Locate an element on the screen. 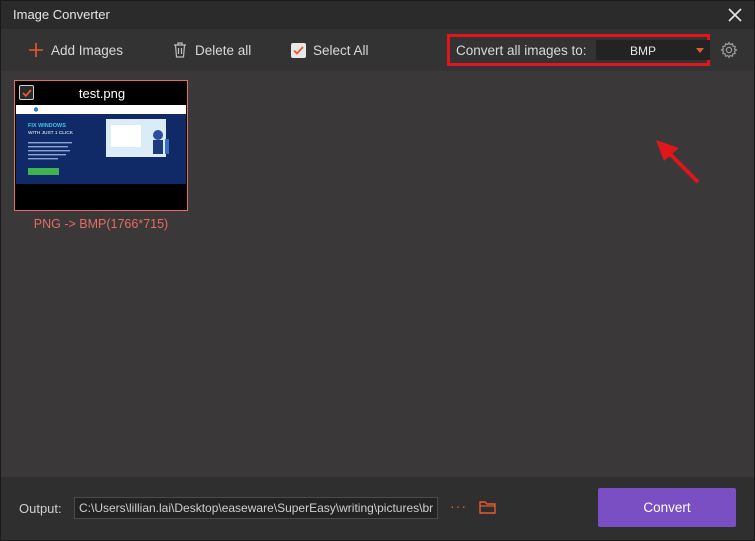 This screenshot has height=541, width=755. format-value: BMP is located at coordinates (643, 51).